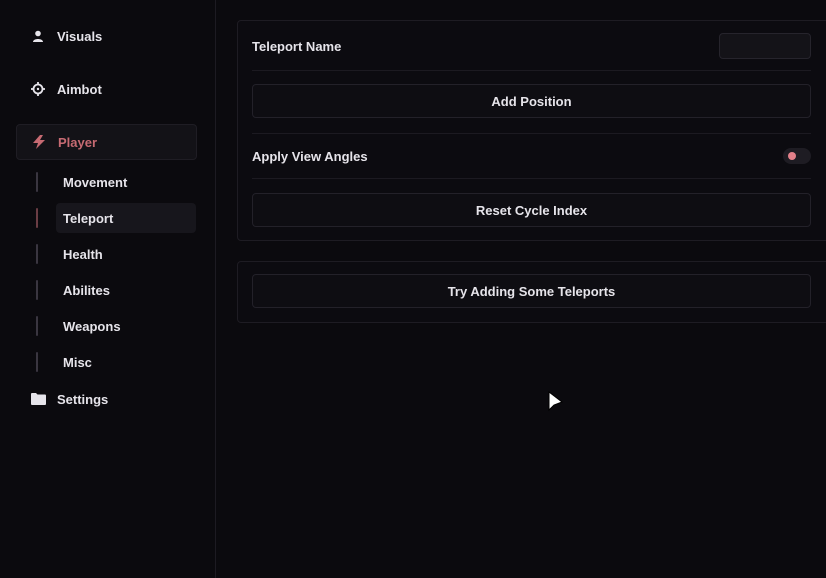 This screenshot has height=578, width=826. I want to click on sidebar-item-label: Visuals, so click(80, 36).